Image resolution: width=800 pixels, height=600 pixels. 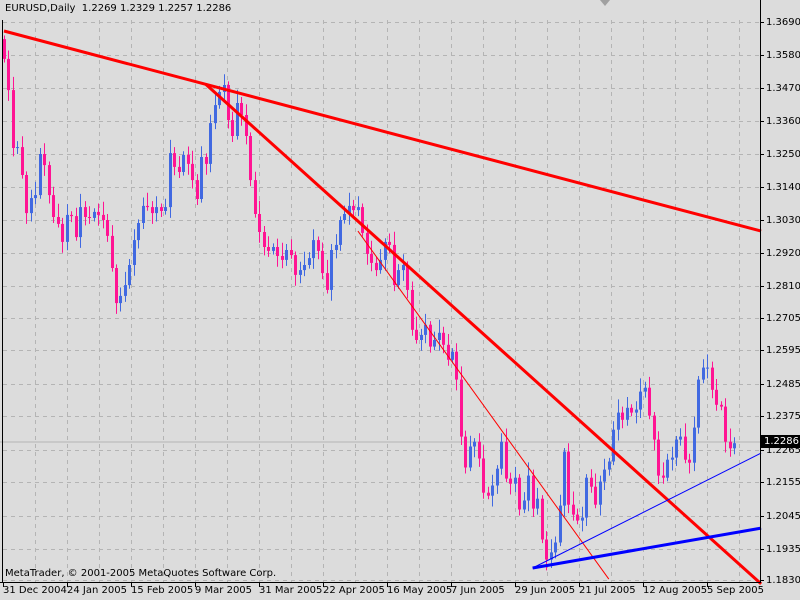 I want to click on chart-title: EURUSD,Daily 1.2269 1.2329 1.2257 1.2286, so click(x=118, y=8).